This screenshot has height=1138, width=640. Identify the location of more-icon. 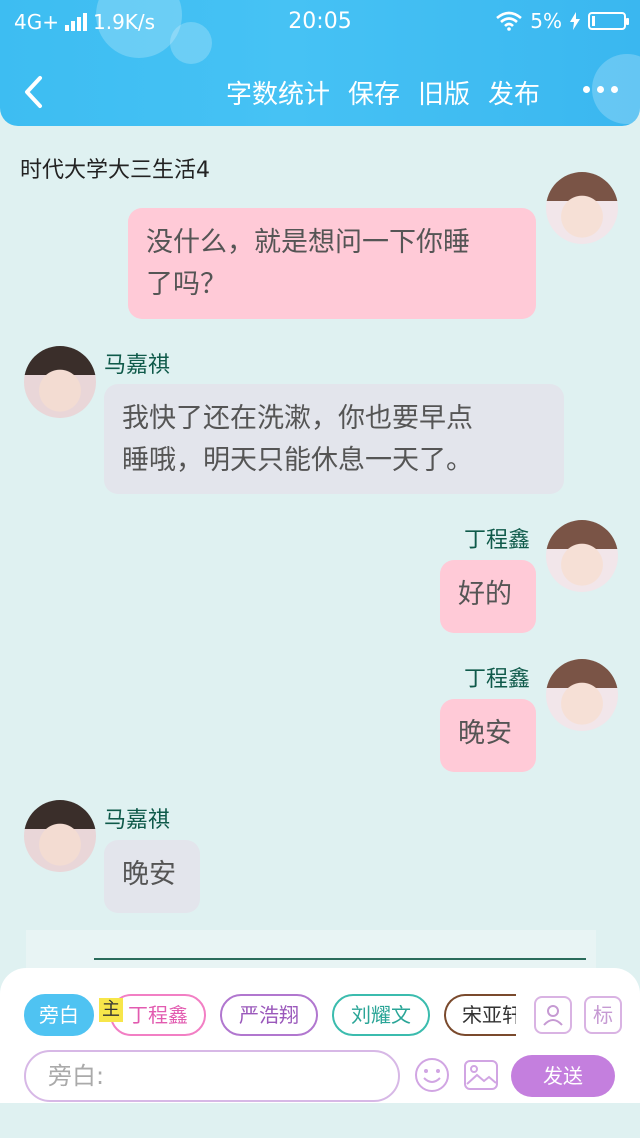
(600, 89).